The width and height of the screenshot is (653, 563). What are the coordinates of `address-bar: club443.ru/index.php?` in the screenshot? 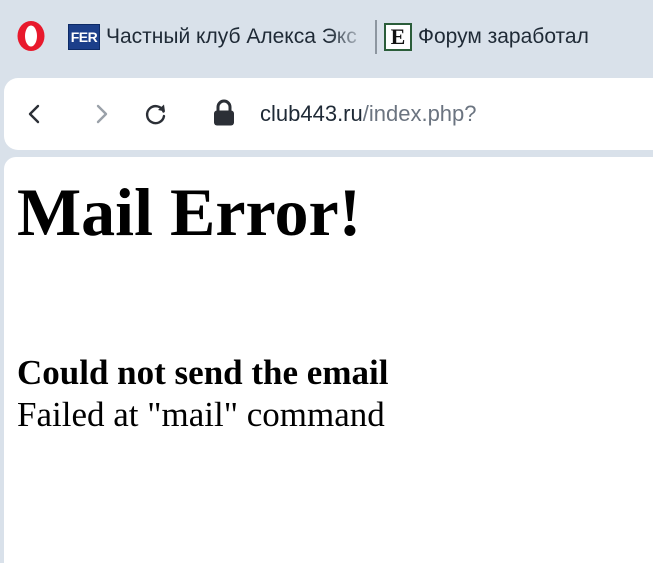 It's located at (328, 114).